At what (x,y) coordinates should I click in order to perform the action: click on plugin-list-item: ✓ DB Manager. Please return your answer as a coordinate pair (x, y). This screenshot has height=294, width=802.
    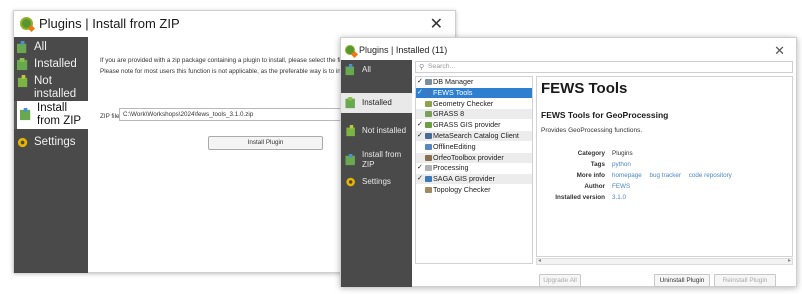
    Looking at the image, I should click on (474, 82).